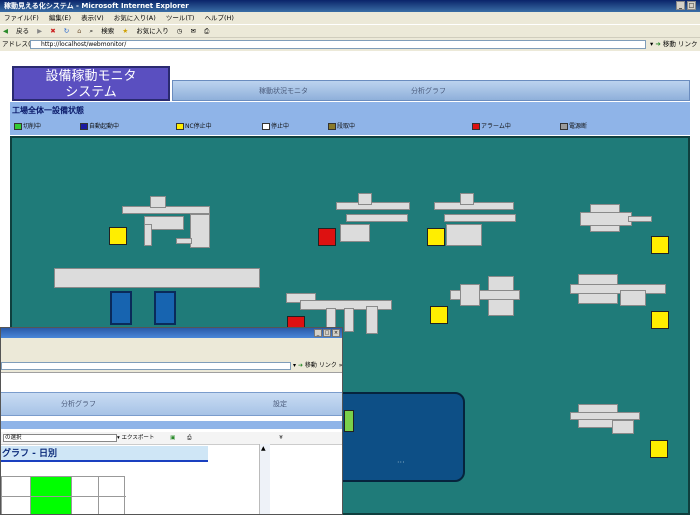  What do you see at coordinates (327, 333) in the screenshot?
I see `overlay-maximize-button: □` at bounding box center [327, 333].